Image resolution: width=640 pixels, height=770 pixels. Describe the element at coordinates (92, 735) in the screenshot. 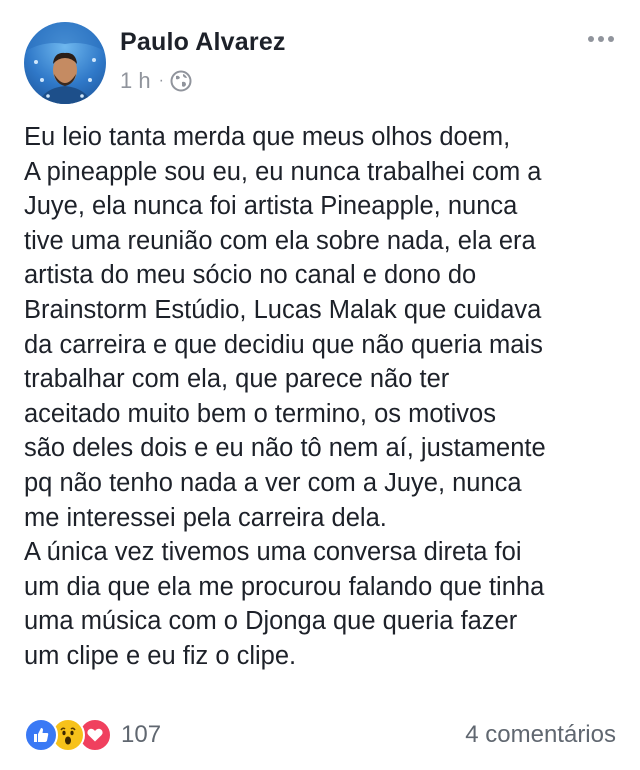

I see `reactions-summary: 107` at that location.